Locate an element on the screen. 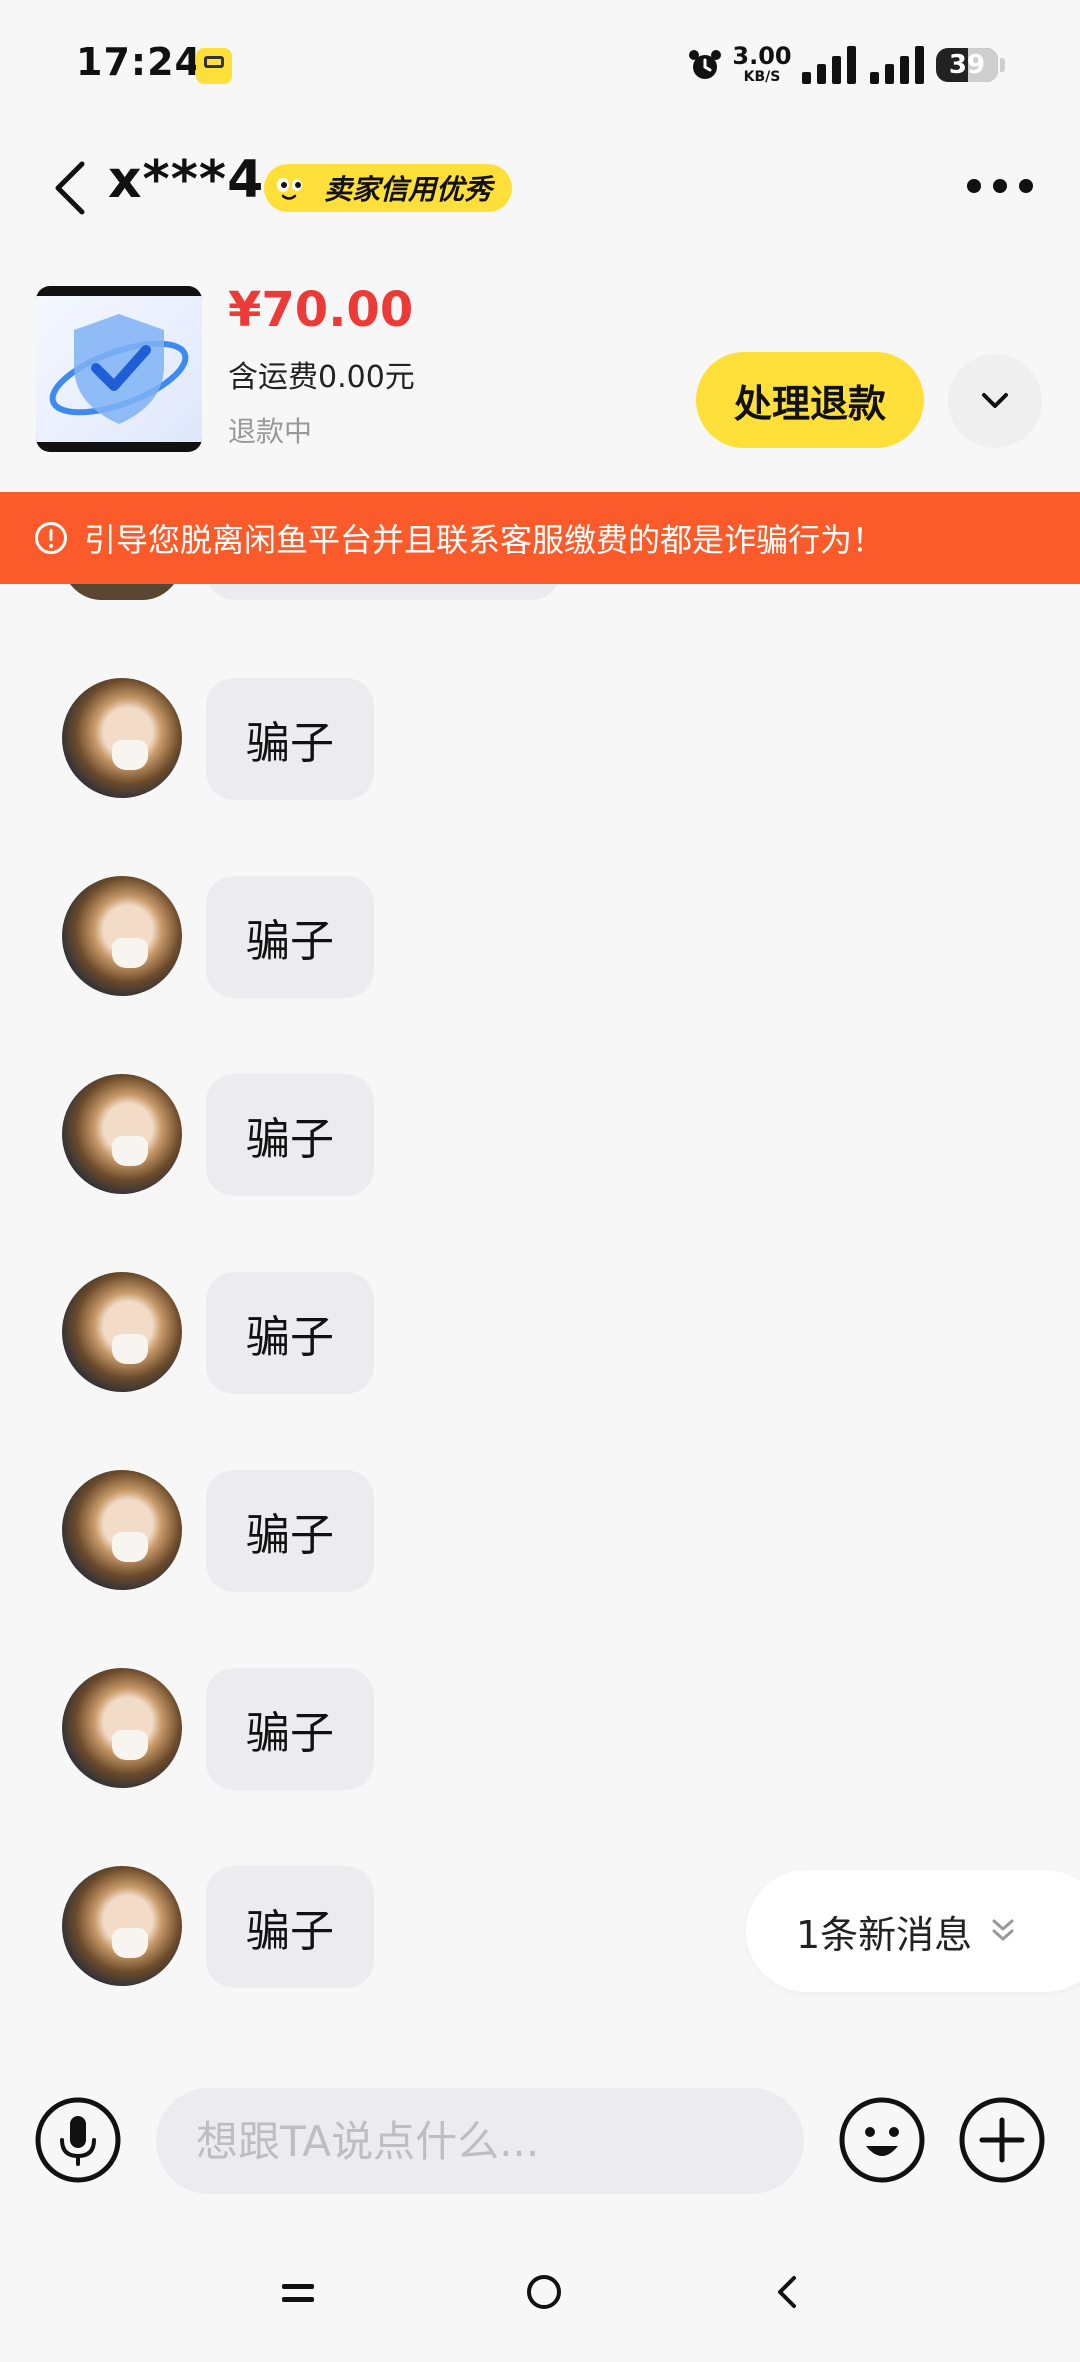 The width and height of the screenshot is (1080, 2362). signal-icon is located at coordinates (829, 65).